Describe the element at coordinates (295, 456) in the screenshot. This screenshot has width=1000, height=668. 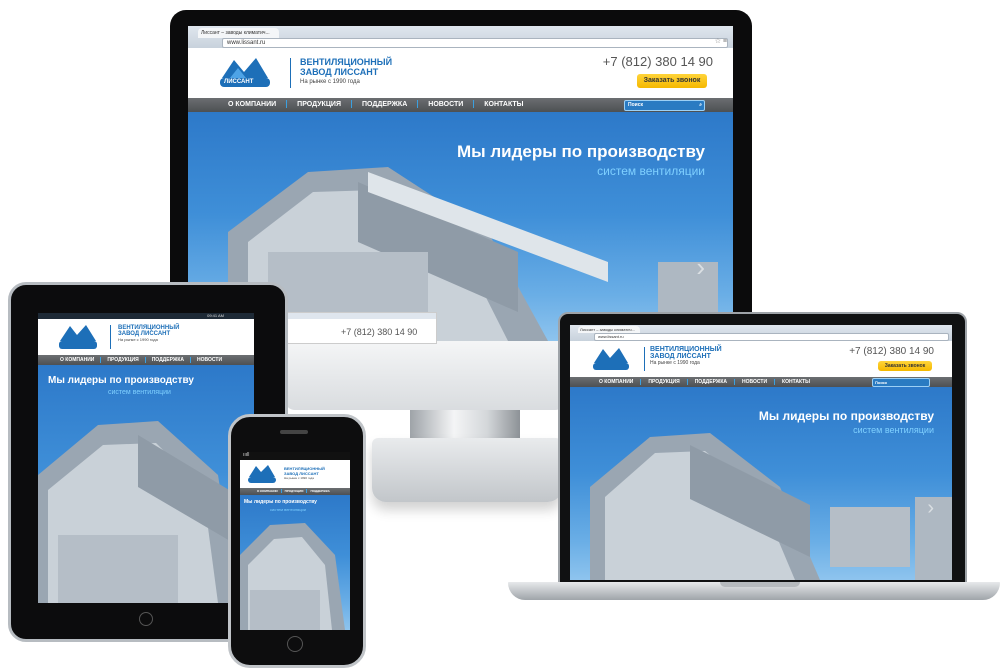
I see `phone-status-bar: ıııll` at that location.